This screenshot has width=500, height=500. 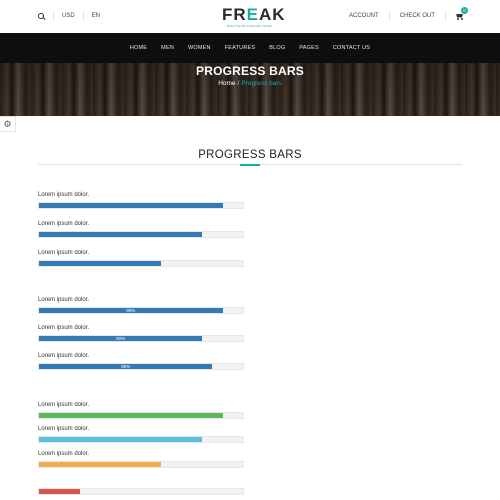 I want to click on nav-item-blog: BLOG, so click(x=277, y=48).